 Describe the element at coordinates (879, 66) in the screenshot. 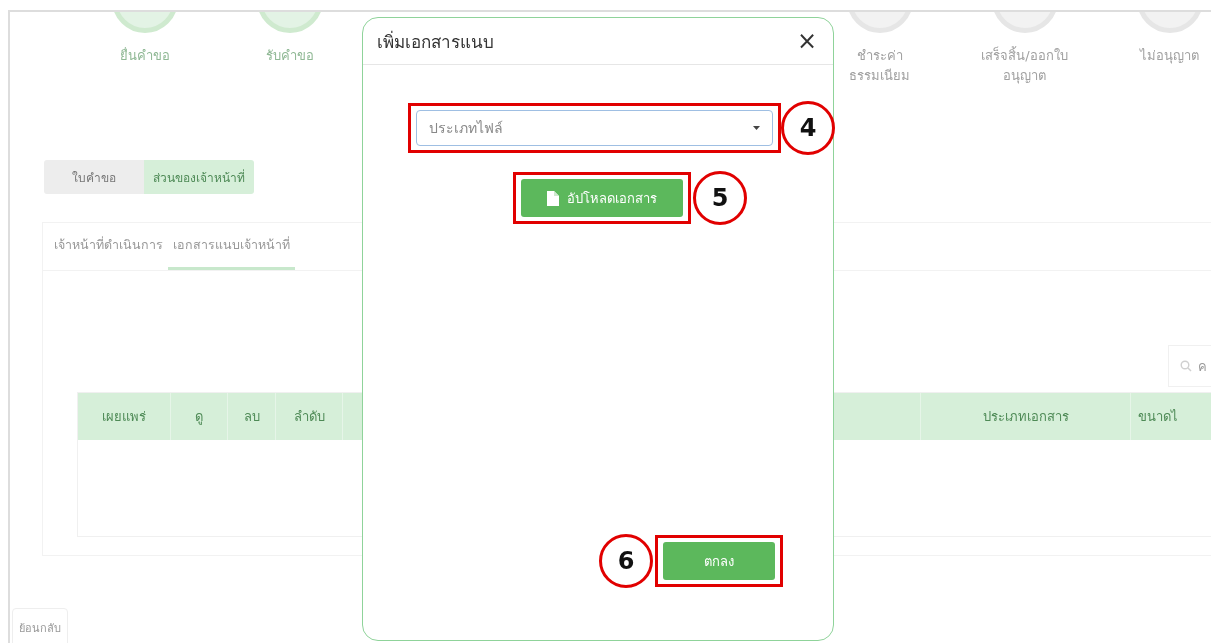

I see `step-label: ชำระค่าธรรมเนียม` at that location.